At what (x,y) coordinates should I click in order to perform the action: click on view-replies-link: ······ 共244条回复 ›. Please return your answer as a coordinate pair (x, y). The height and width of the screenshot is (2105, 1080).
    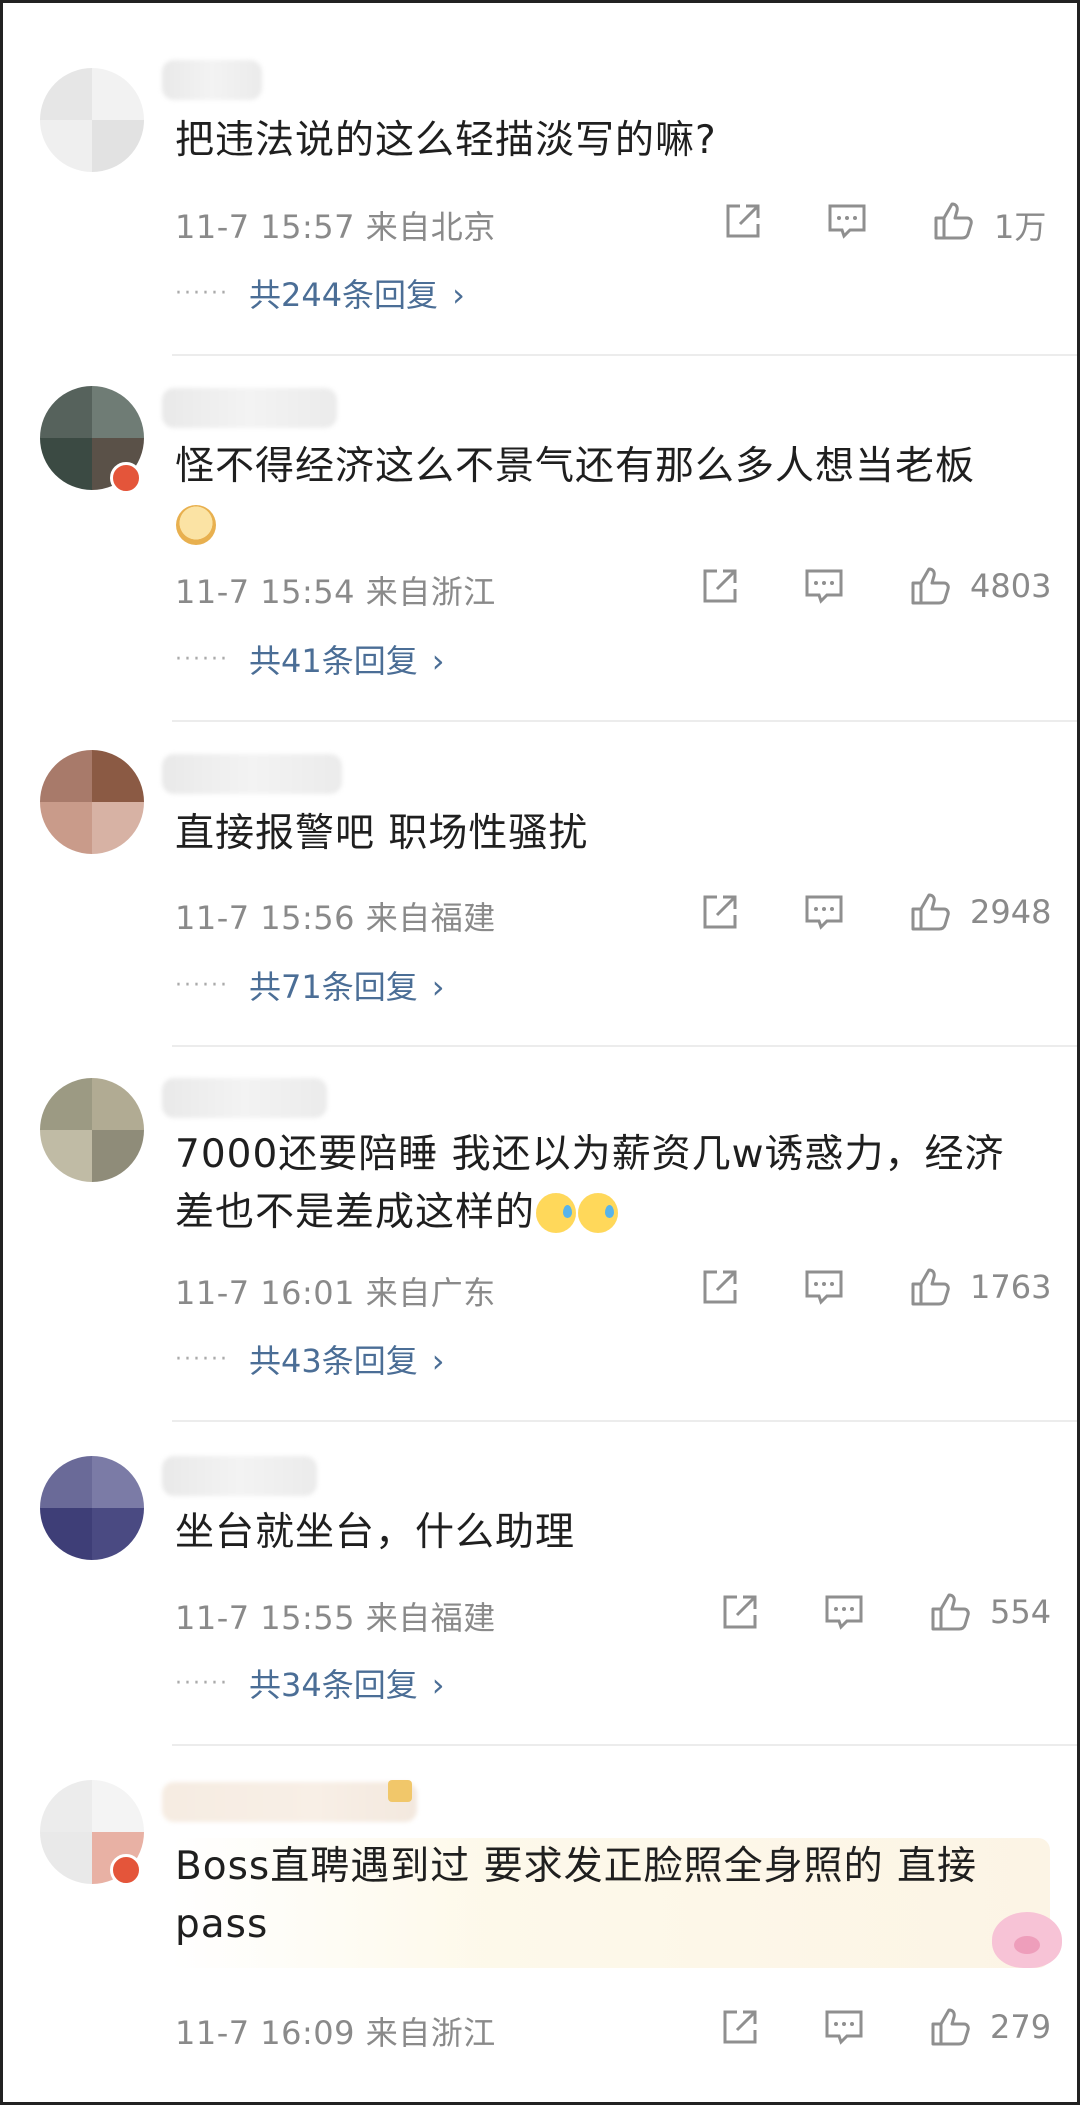
    Looking at the image, I should click on (320, 293).